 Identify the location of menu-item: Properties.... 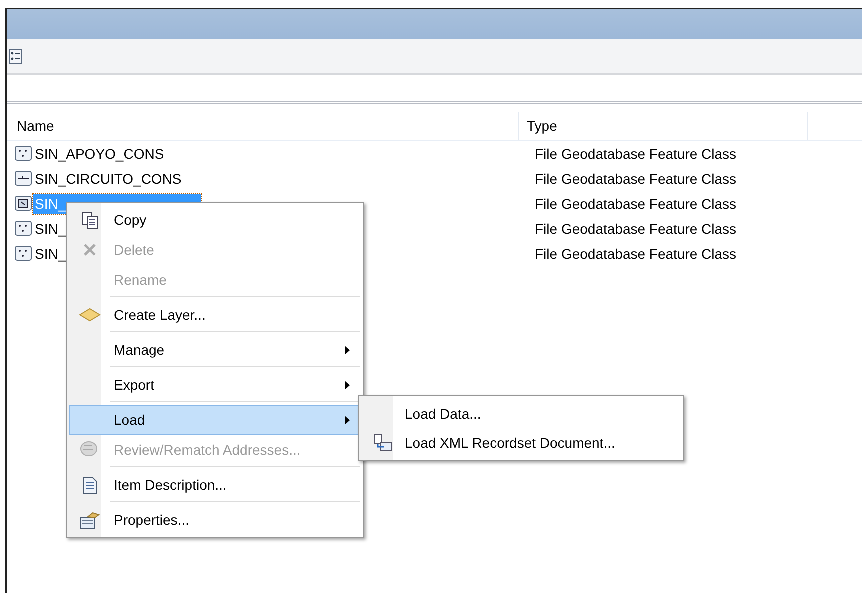
(215, 520).